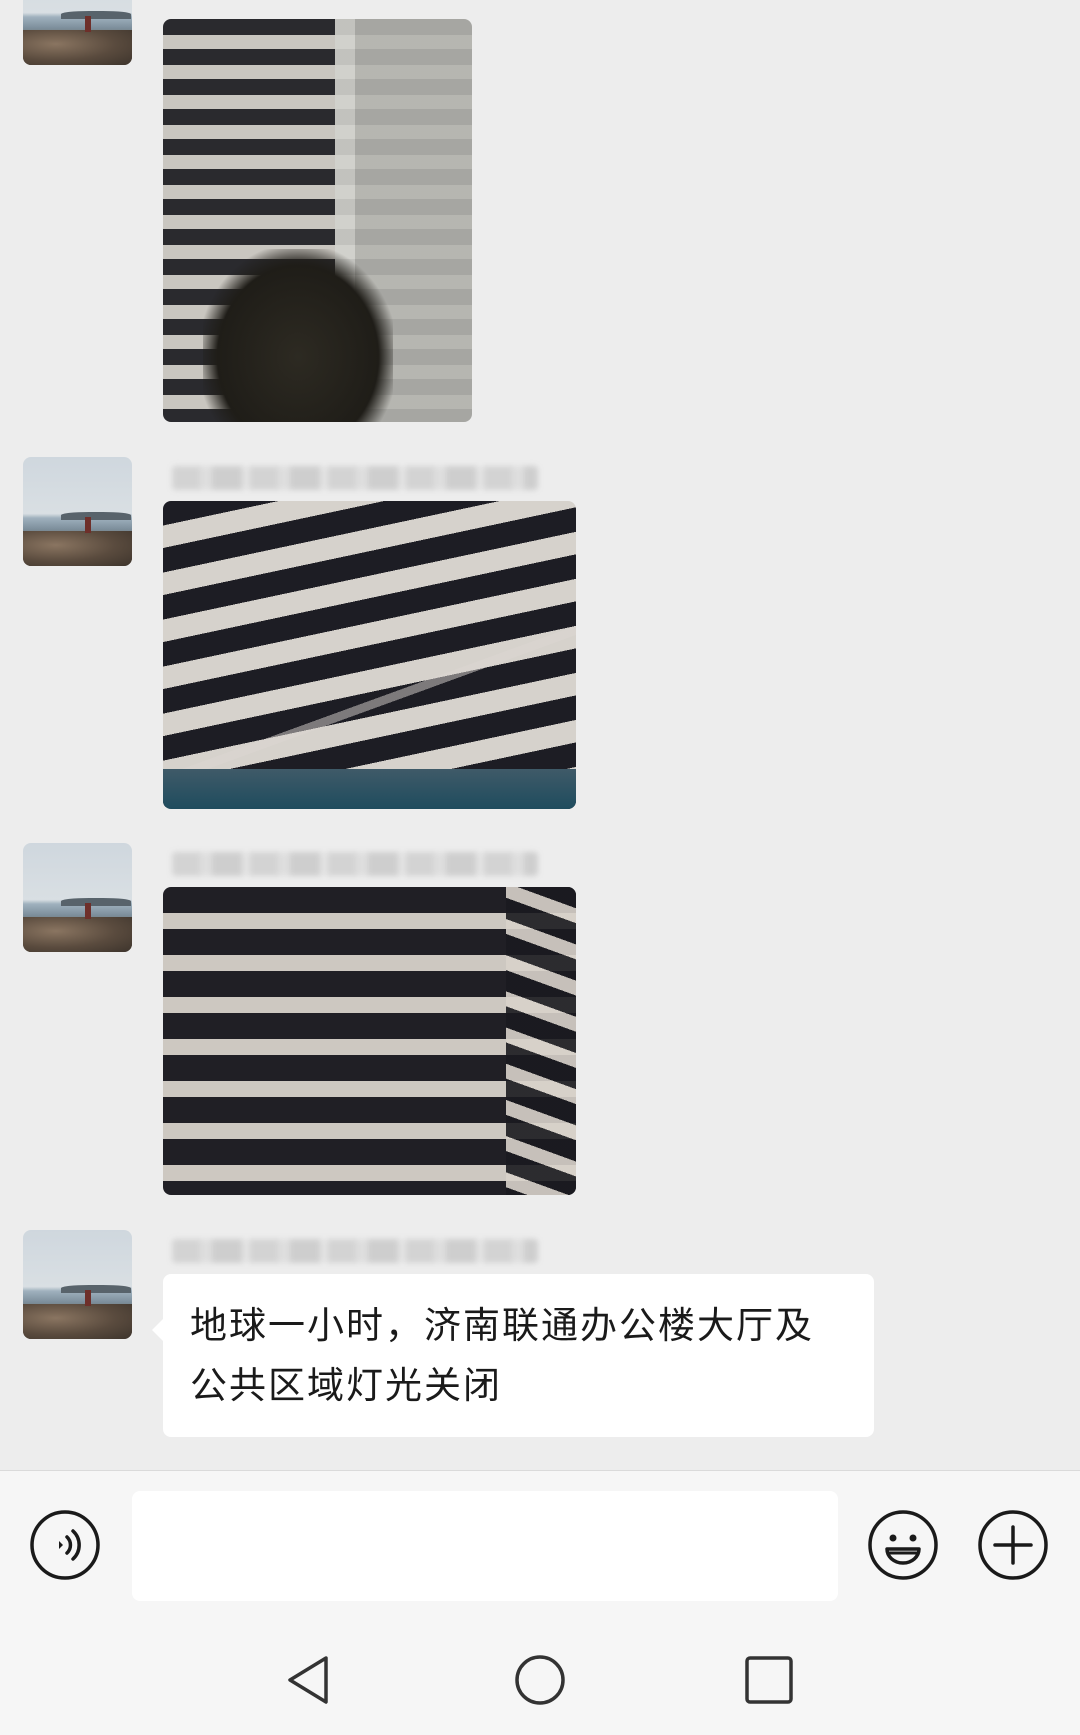 This screenshot has width=1080, height=1735. I want to click on message-text-line: 公共区域灯光关闭, so click(346, 1385).